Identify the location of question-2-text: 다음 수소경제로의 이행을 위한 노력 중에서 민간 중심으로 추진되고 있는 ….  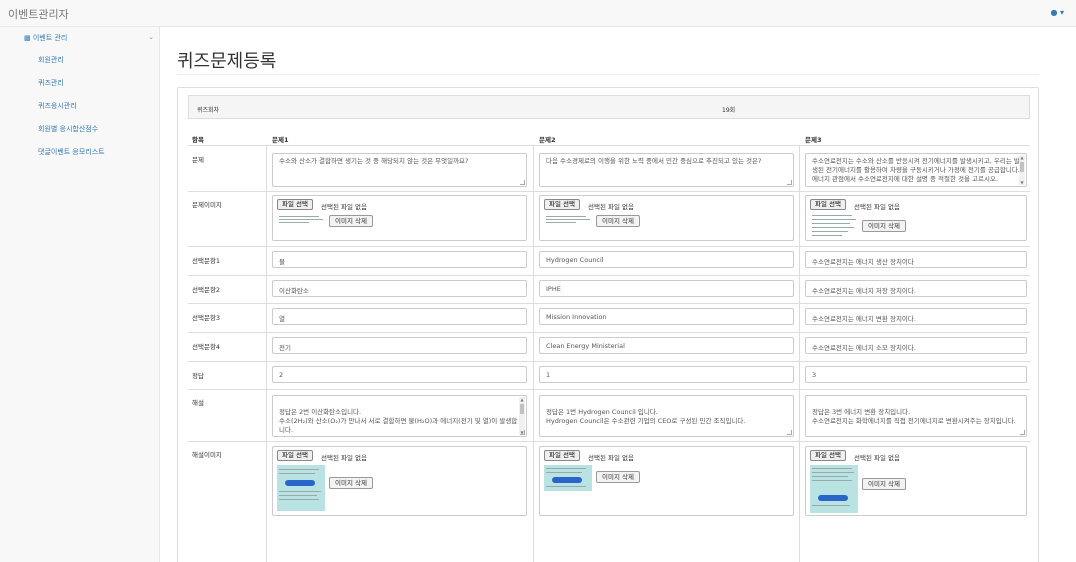
(654, 161).